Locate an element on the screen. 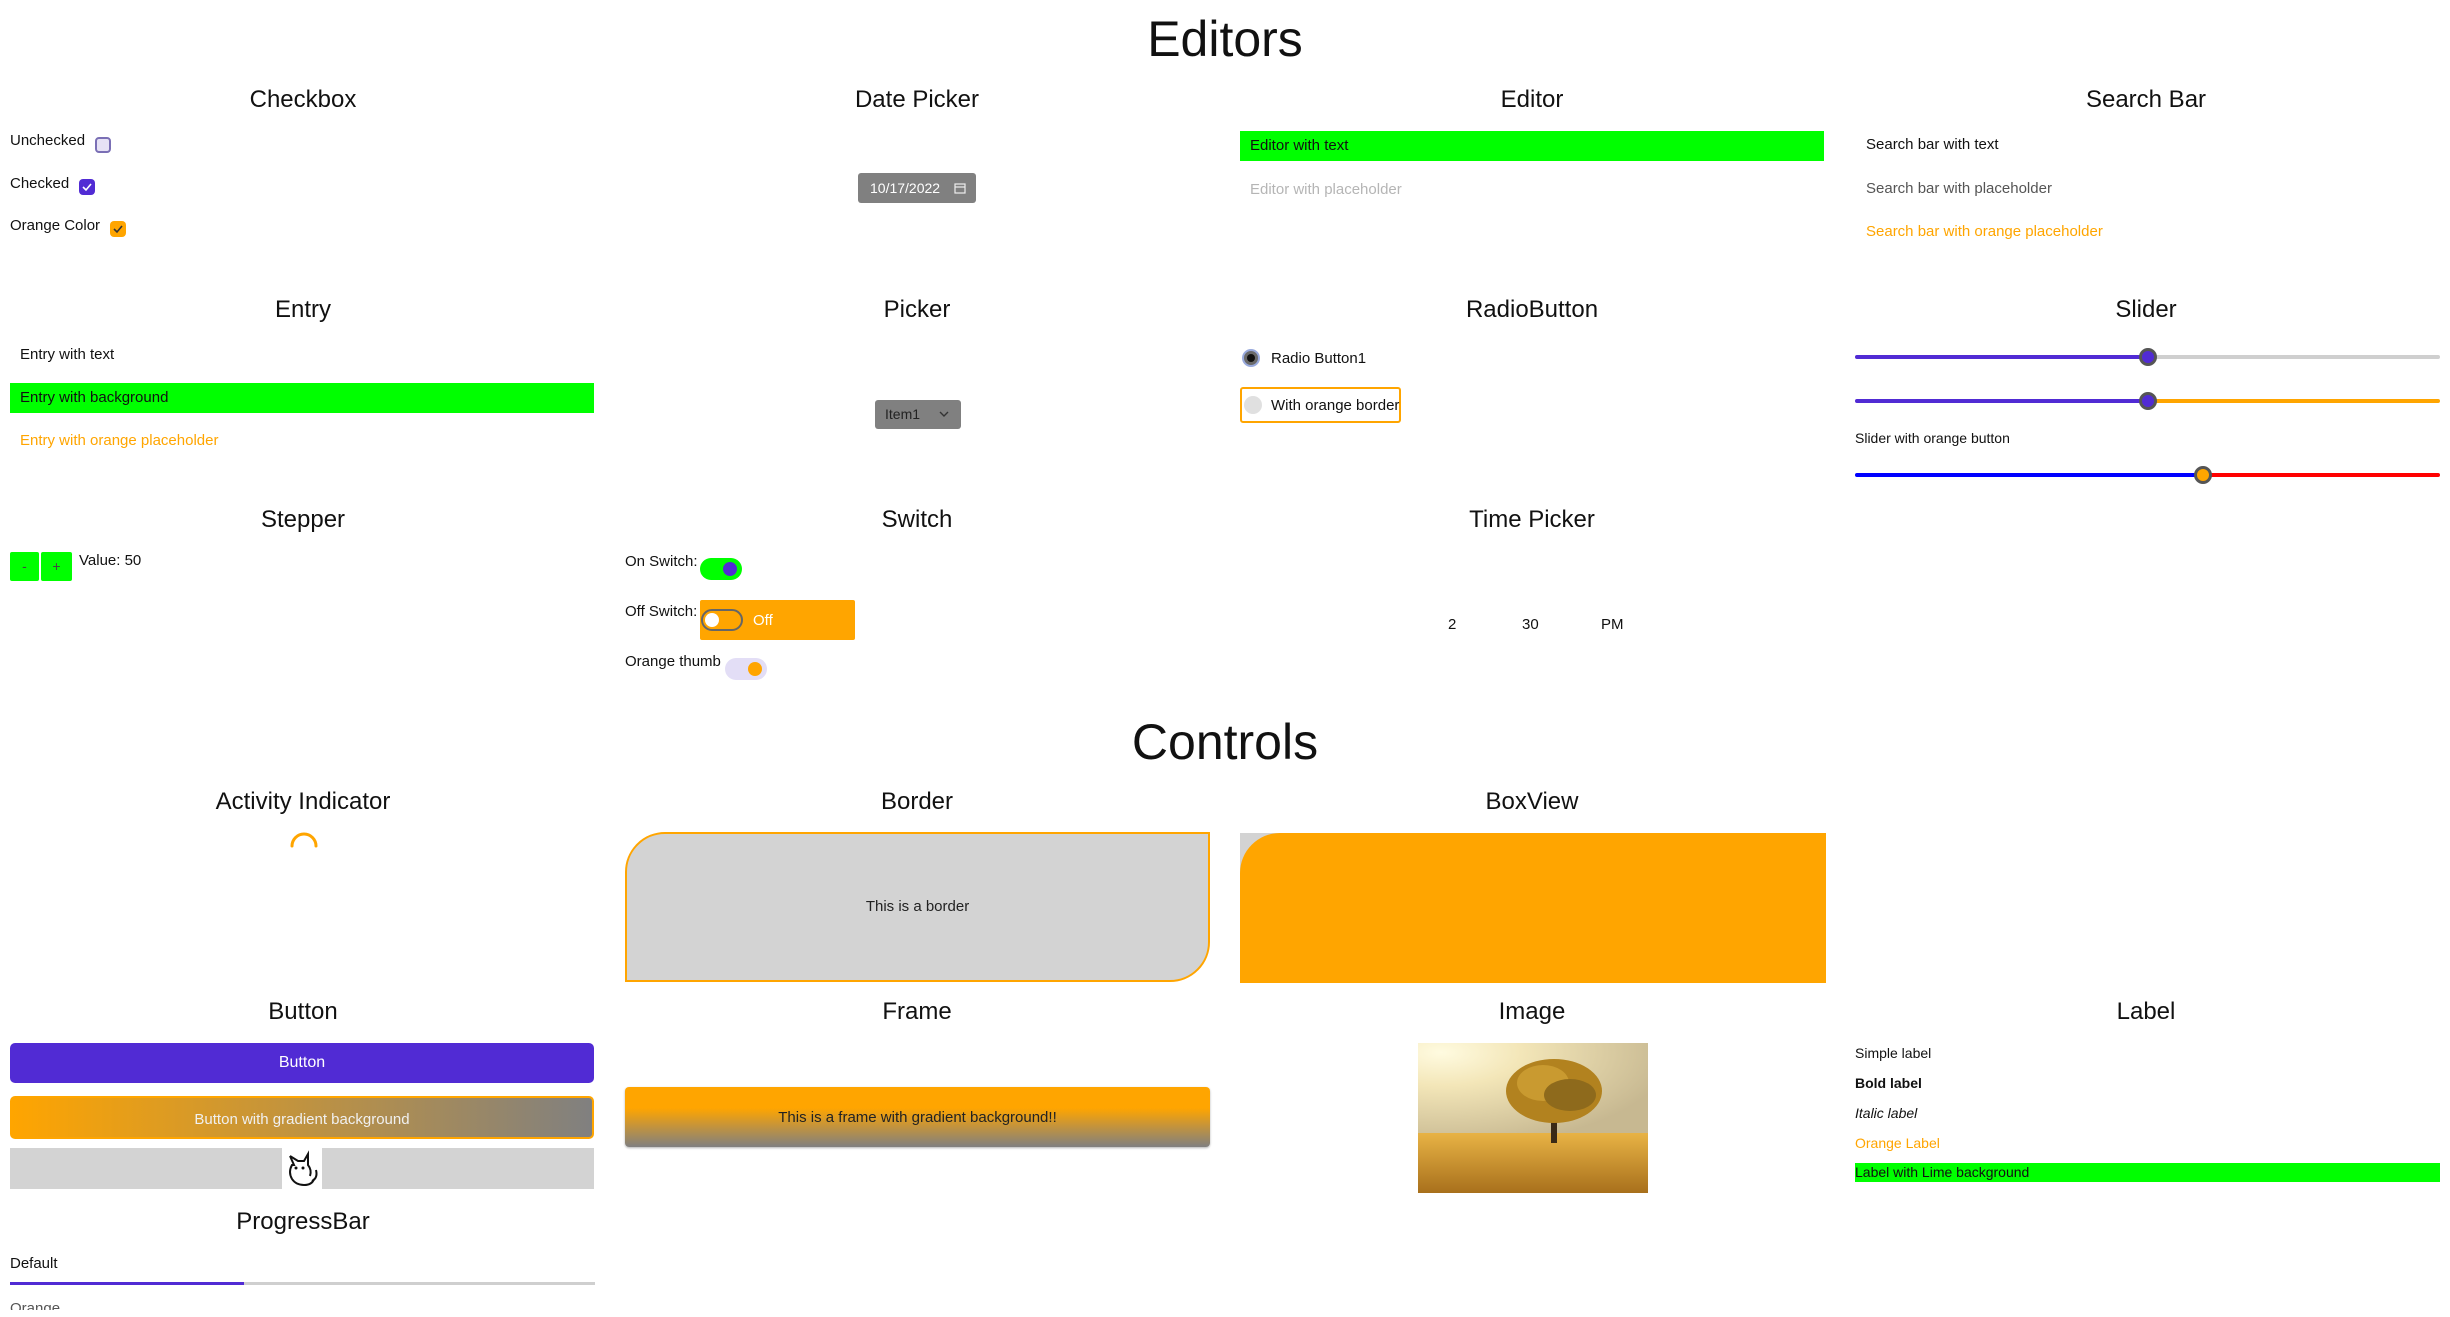 This screenshot has width=2450, height=1317. entry-title: Entry is located at coordinates (302, 309).